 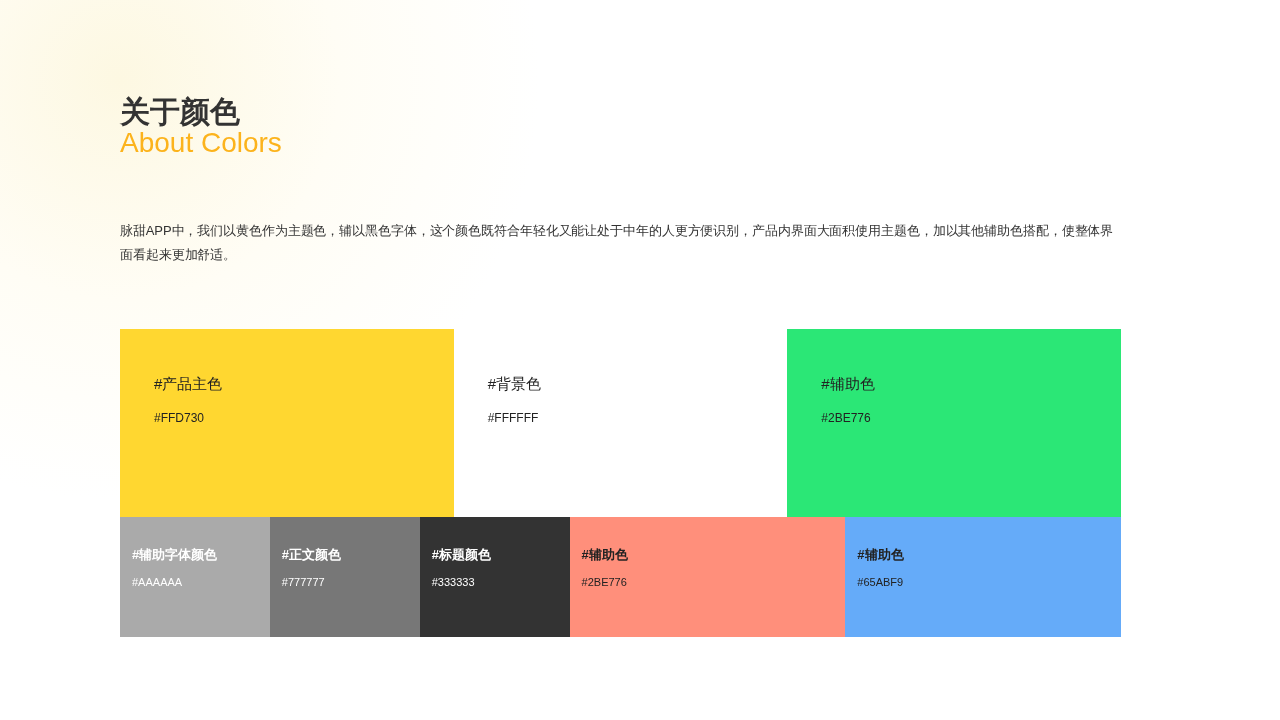 What do you see at coordinates (513, 419) in the screenshot?
I see `swatch-hex-code: #FFFFFF` at bounding box center [513, 419].